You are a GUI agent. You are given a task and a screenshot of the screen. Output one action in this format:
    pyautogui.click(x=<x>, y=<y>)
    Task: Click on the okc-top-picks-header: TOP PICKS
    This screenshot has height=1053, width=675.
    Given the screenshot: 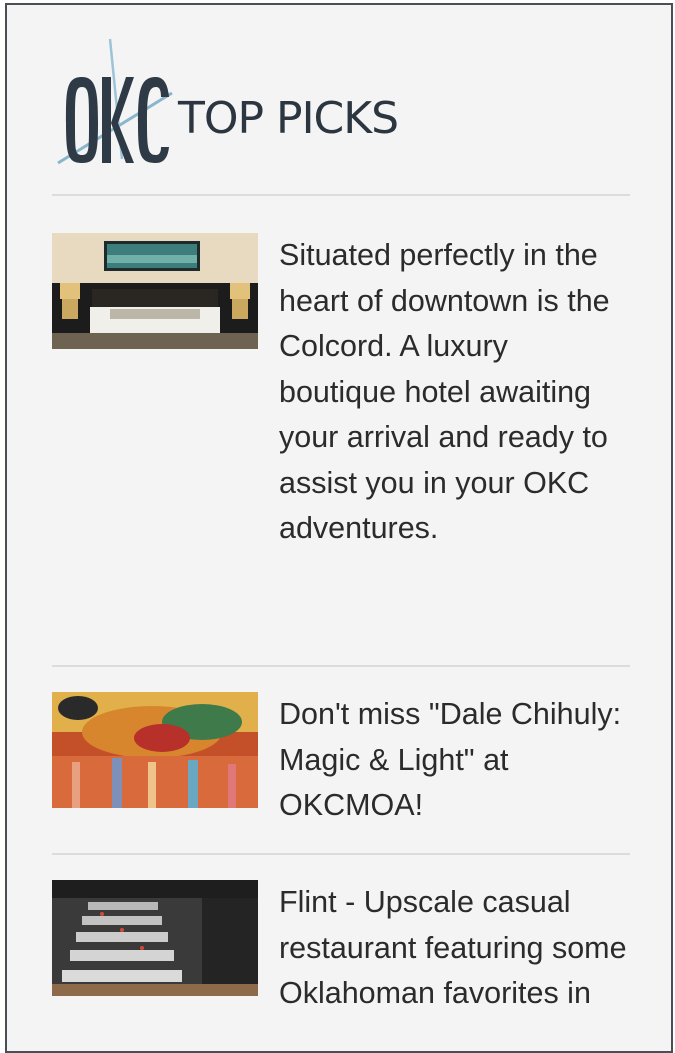 What is the action you would take?
    pyautogui.click(x=262, y=103)
    